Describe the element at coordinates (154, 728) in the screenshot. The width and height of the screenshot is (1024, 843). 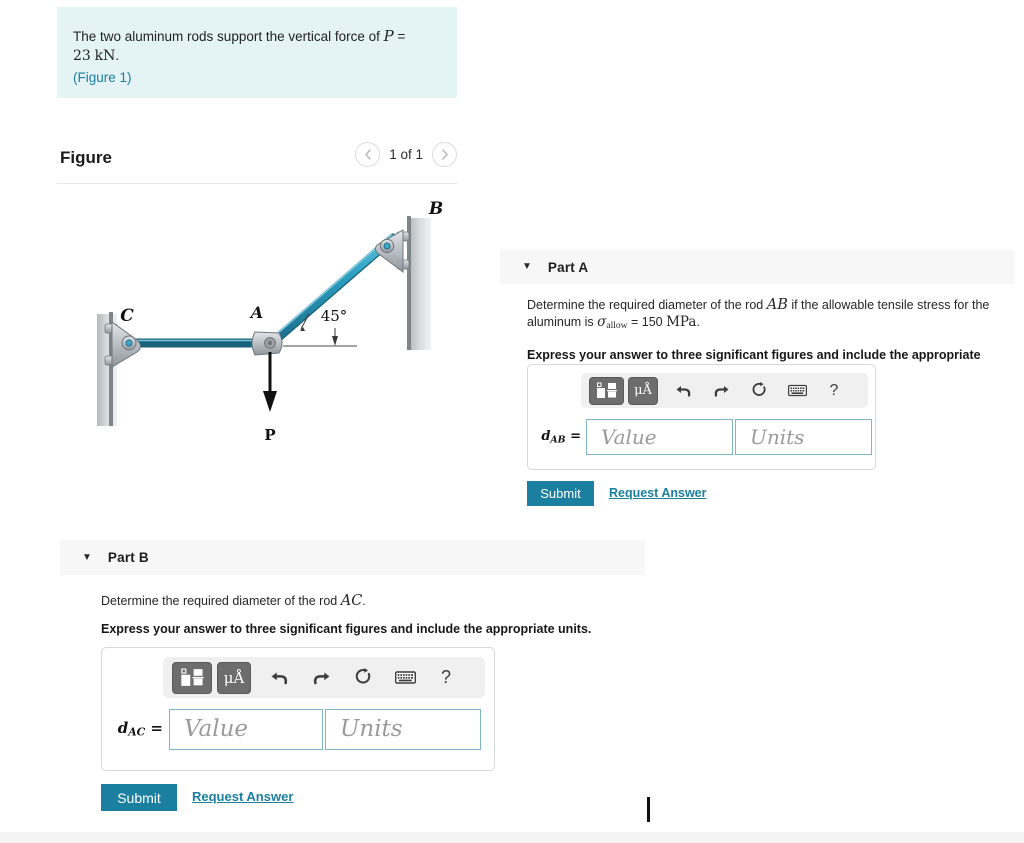
I see `part-b-label-eq: =` at that location.